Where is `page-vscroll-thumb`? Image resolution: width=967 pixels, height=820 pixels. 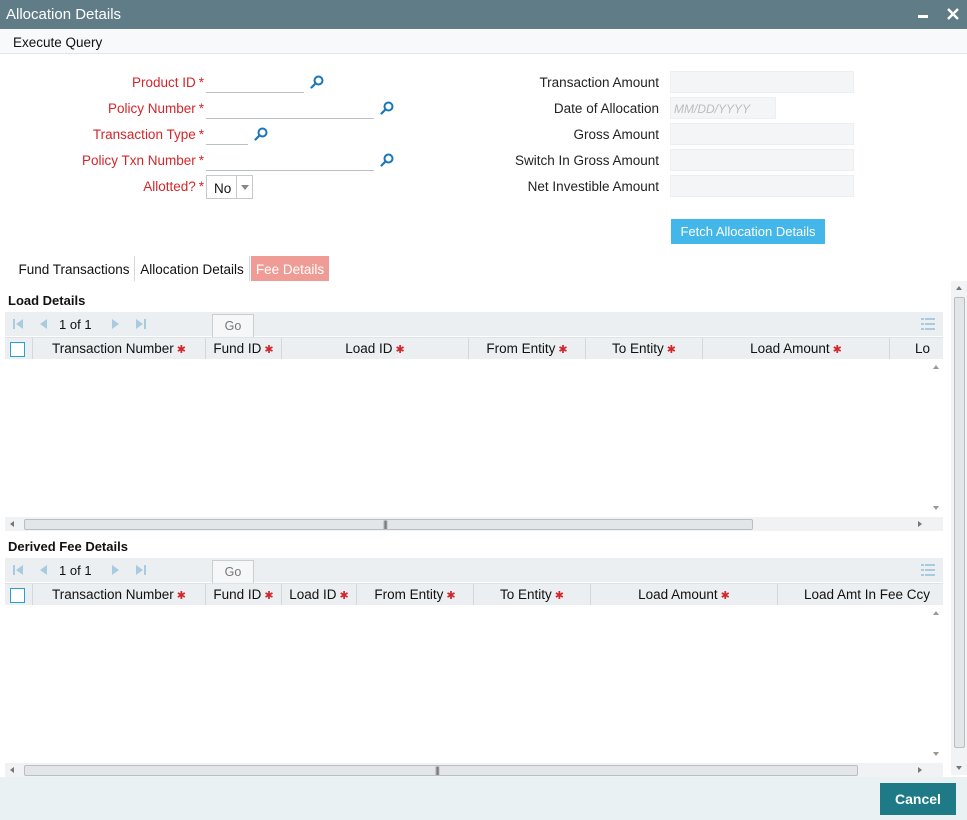
page-vscroll-thumb is located at coordinates (959, 522).